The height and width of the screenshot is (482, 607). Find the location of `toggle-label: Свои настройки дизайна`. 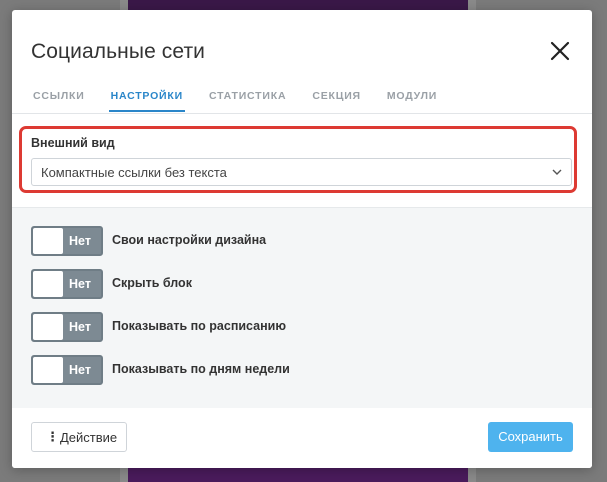

toggle-label: Свои настройки дизайна is located at coordinates (189, 240).